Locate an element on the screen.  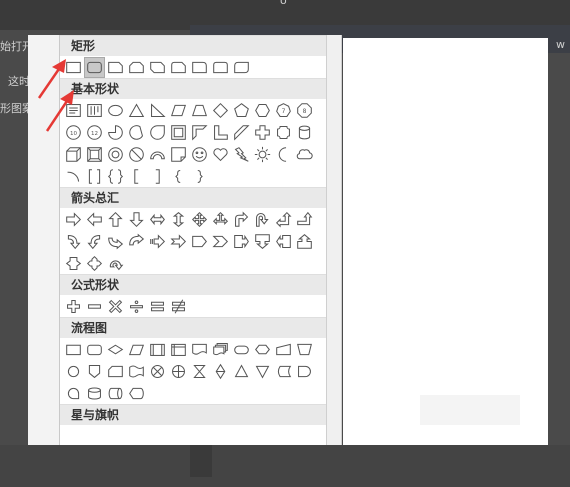
flowchart-direct-access-storage-shape is located at coordinates (115, 393).